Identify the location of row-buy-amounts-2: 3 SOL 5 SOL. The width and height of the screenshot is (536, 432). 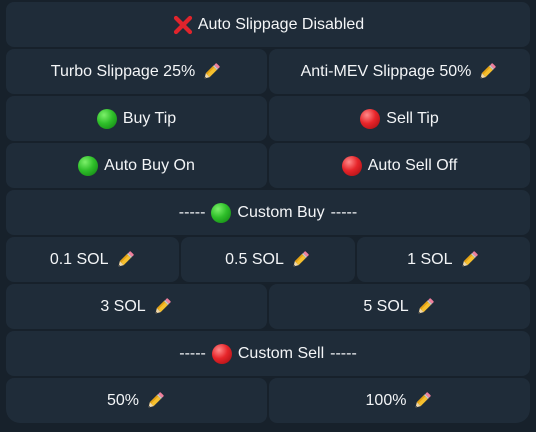
(268, 306).